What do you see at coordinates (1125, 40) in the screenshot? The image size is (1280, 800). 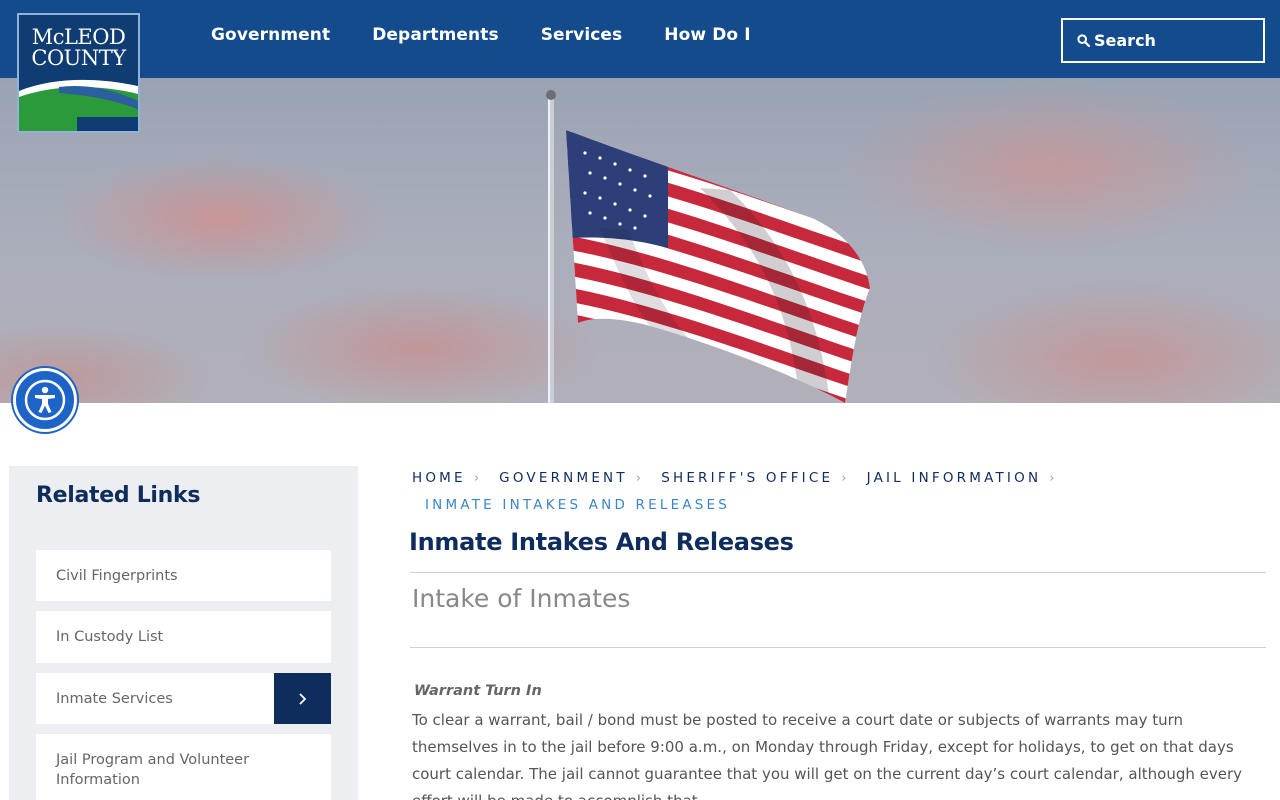 I see `search-label: Search` at bounding box center [1125, 40].